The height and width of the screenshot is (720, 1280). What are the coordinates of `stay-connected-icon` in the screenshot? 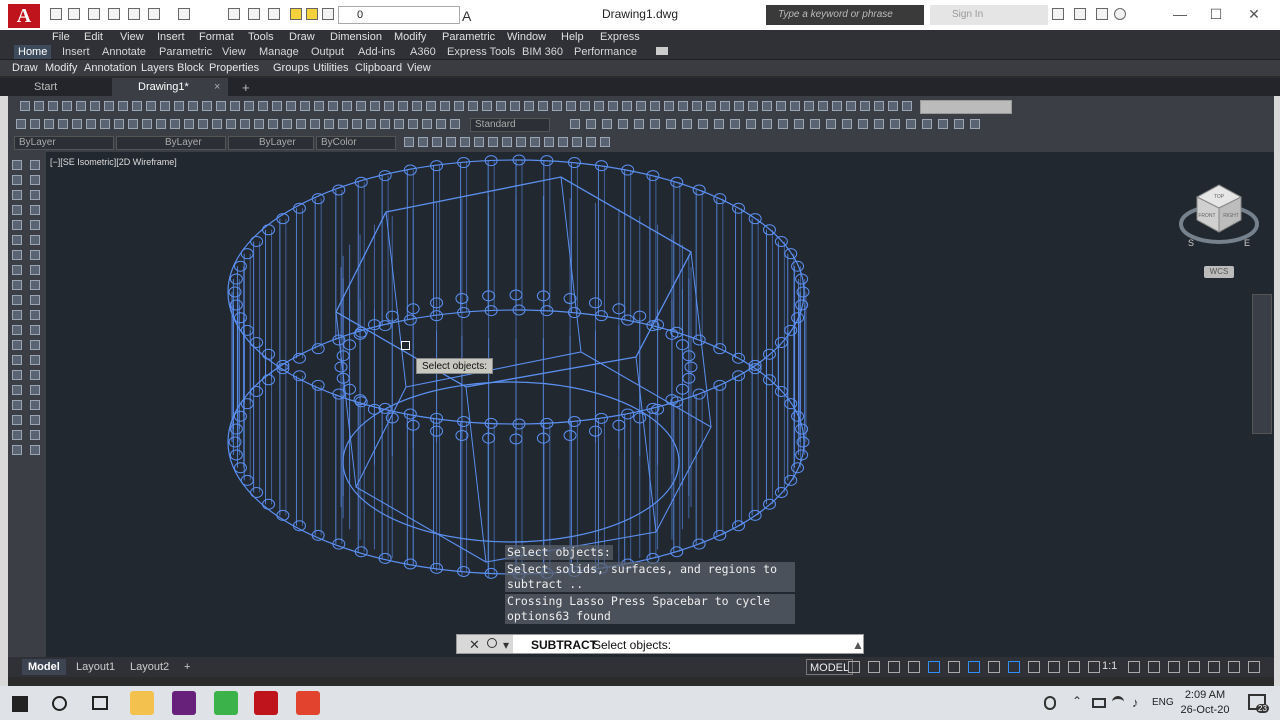 It's located at (1102, 14).